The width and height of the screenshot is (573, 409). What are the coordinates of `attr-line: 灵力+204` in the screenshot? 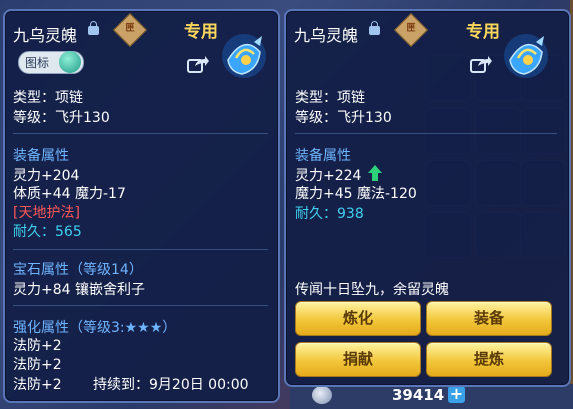 It's located at (46, 176).